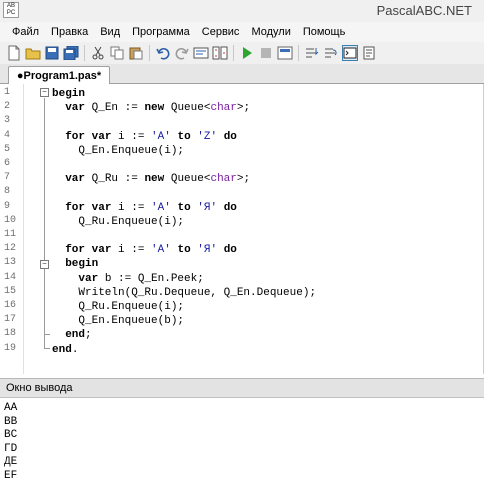  I want to click on toolbar, so click(242, 53).